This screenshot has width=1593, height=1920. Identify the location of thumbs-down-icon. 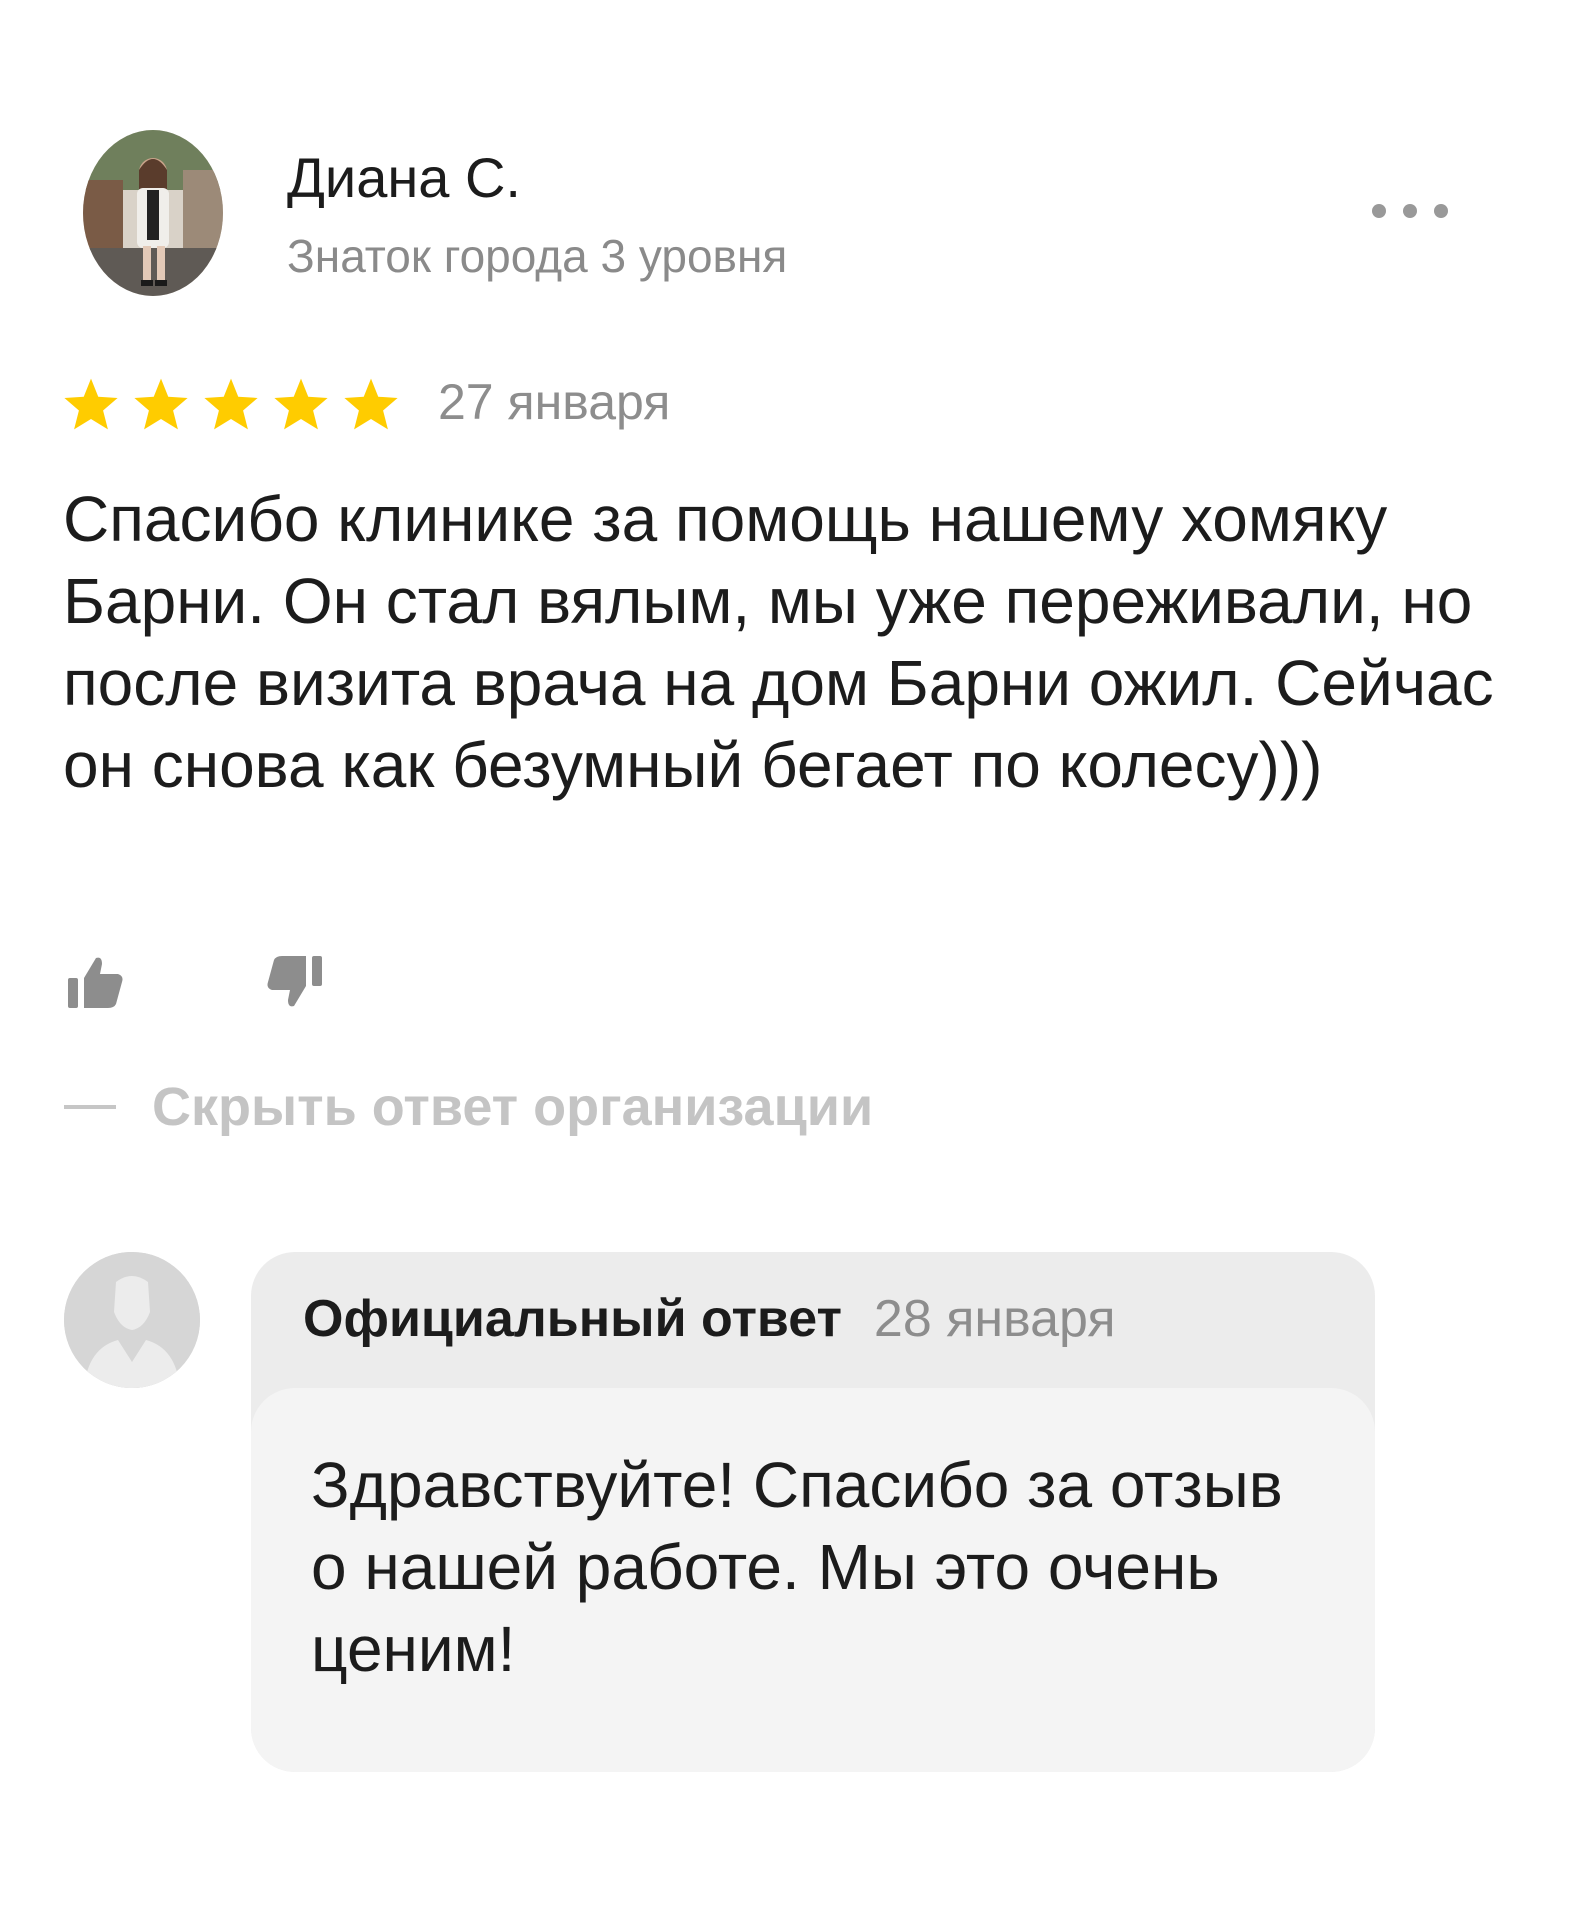
(294, 981).